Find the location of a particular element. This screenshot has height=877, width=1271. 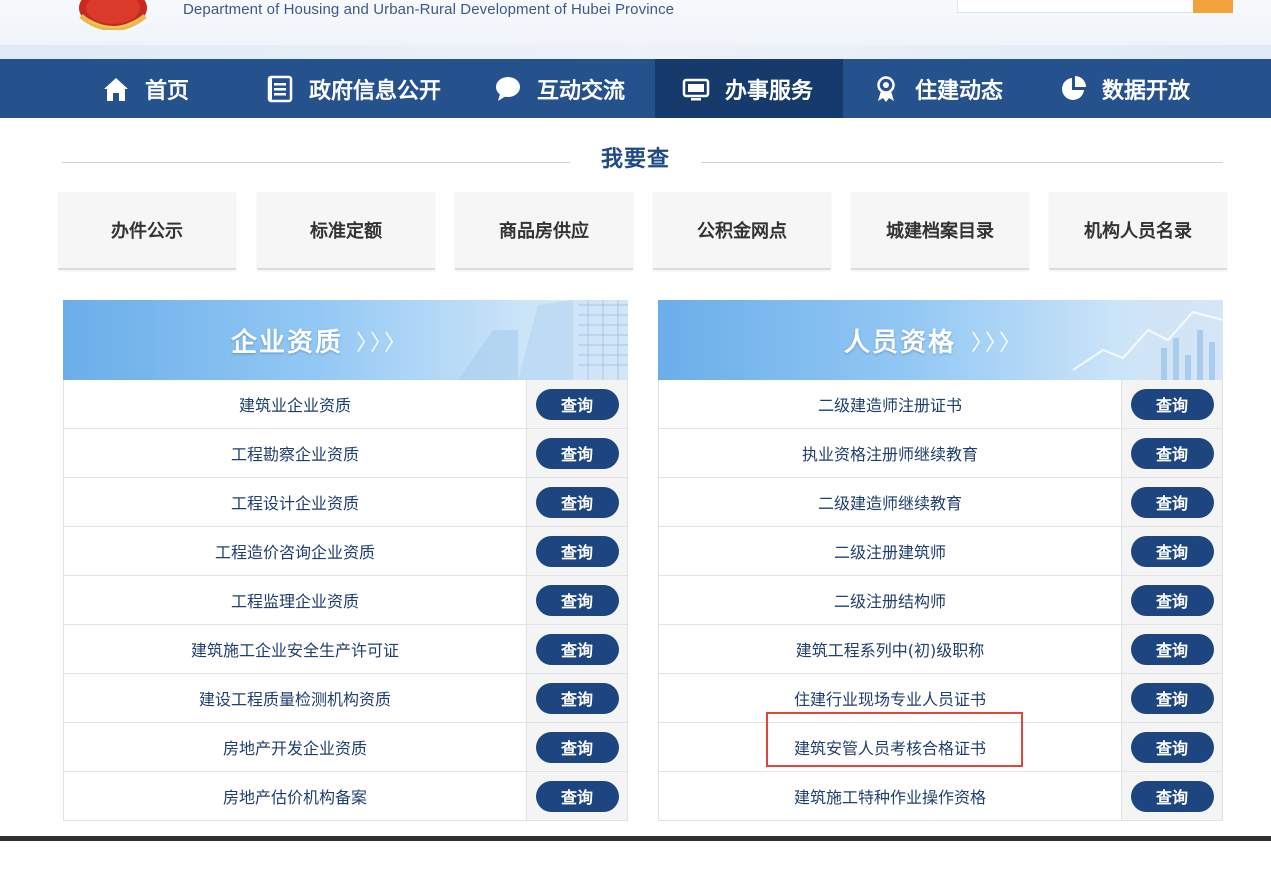

list-item: 工程监理企业资质 查询 is located at coordinates (345, 600).